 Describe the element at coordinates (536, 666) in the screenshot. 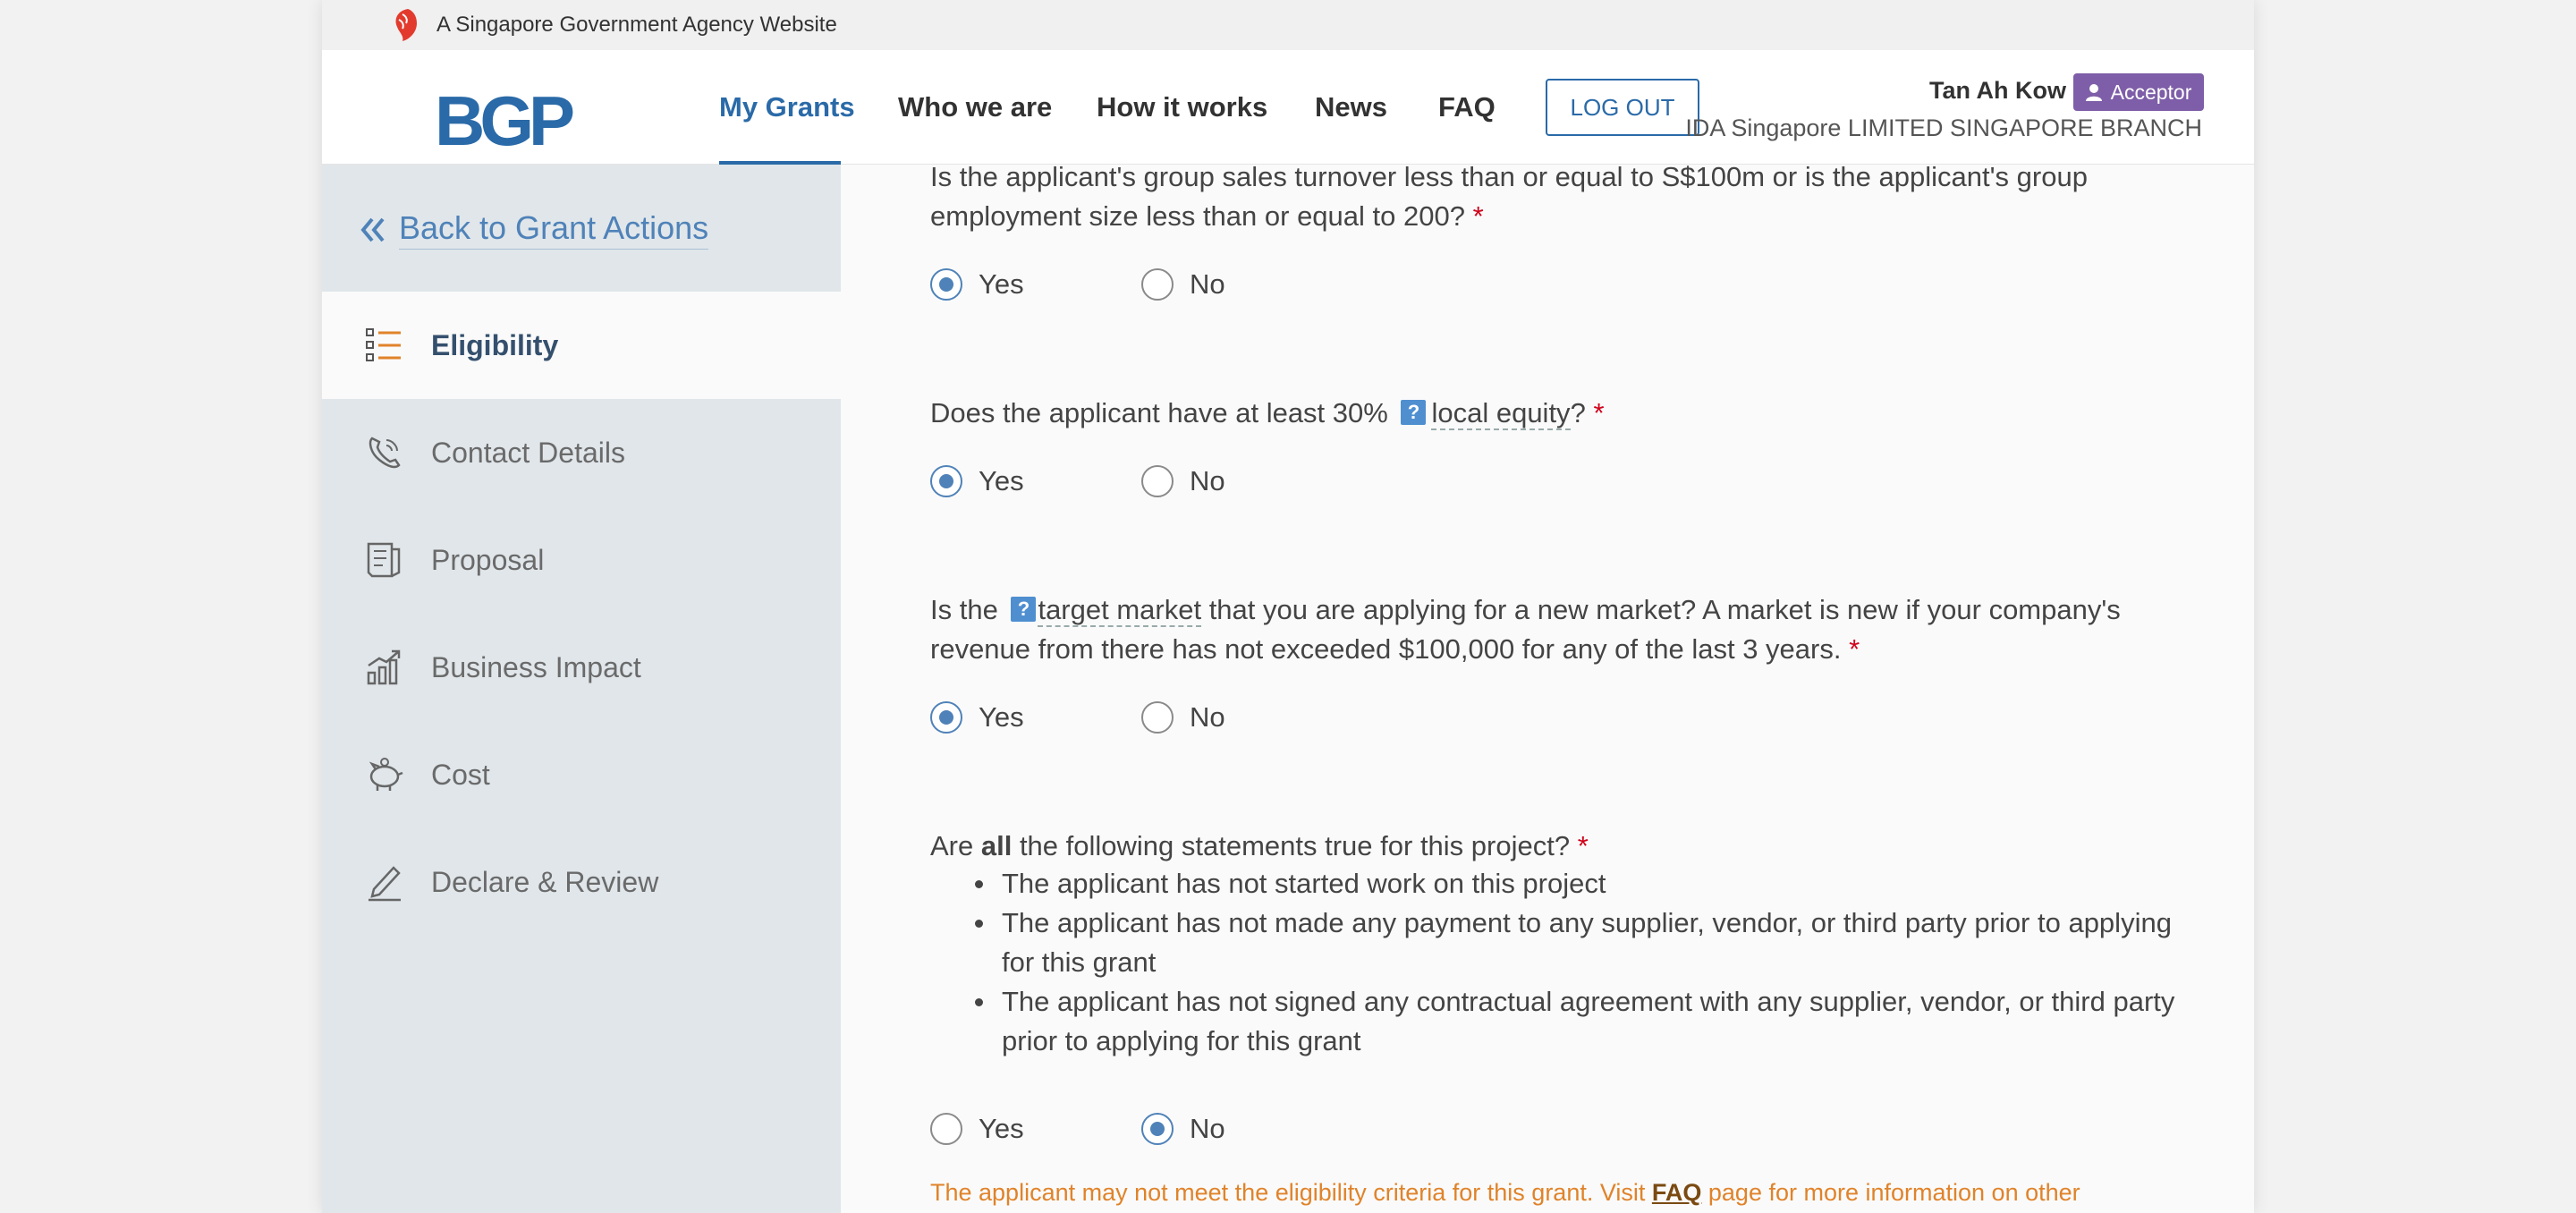

I see `sidebar-item-label: Business Impact` at that location.